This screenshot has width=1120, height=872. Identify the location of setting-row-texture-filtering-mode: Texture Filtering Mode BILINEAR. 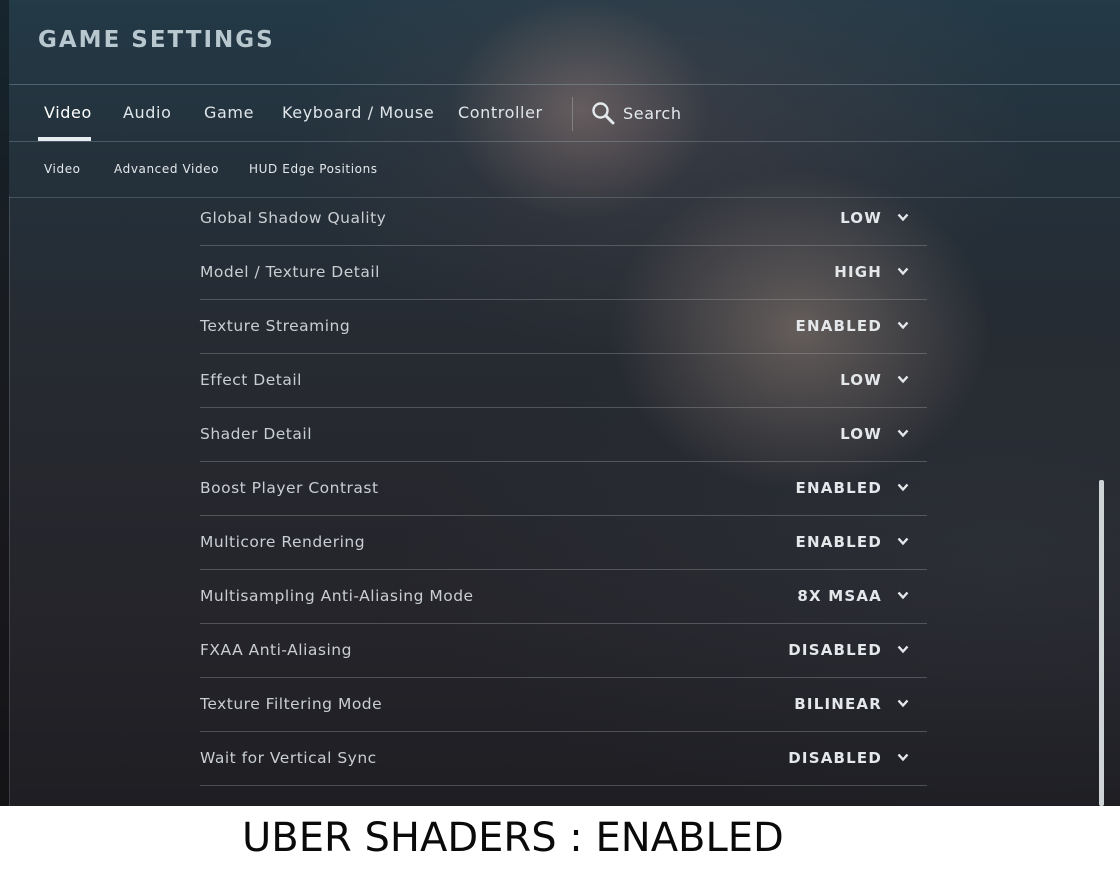
(563, 705).